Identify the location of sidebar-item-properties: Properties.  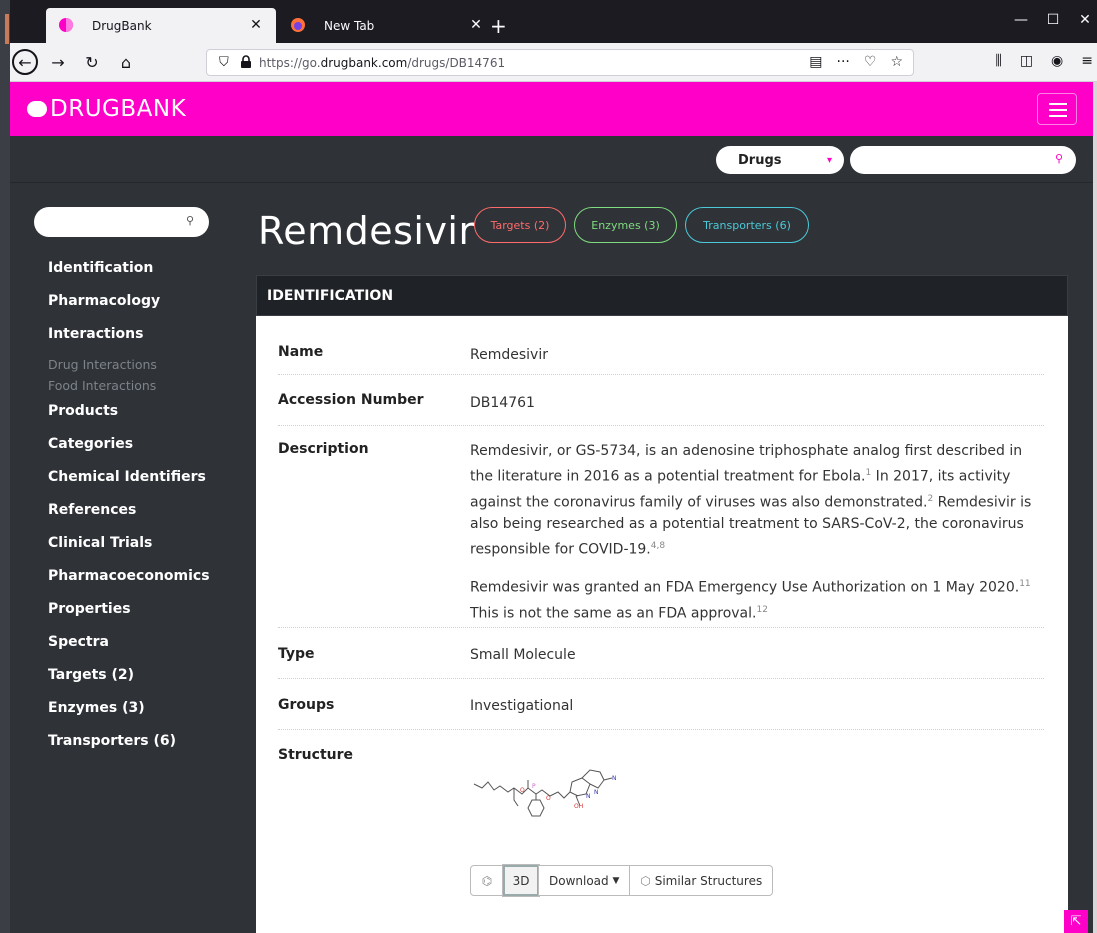
(129, 616).